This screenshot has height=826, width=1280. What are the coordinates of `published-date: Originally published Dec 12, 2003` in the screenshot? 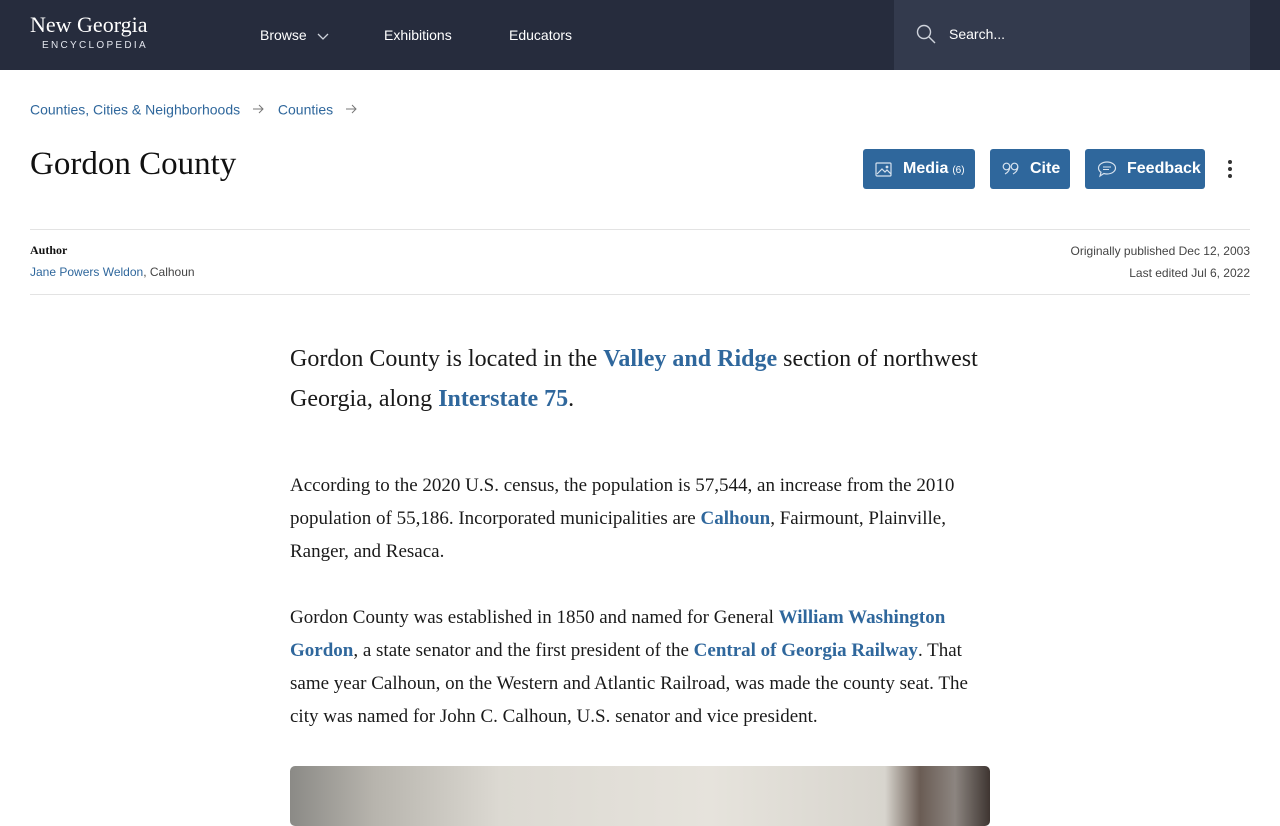 It's located at (1160, 251).